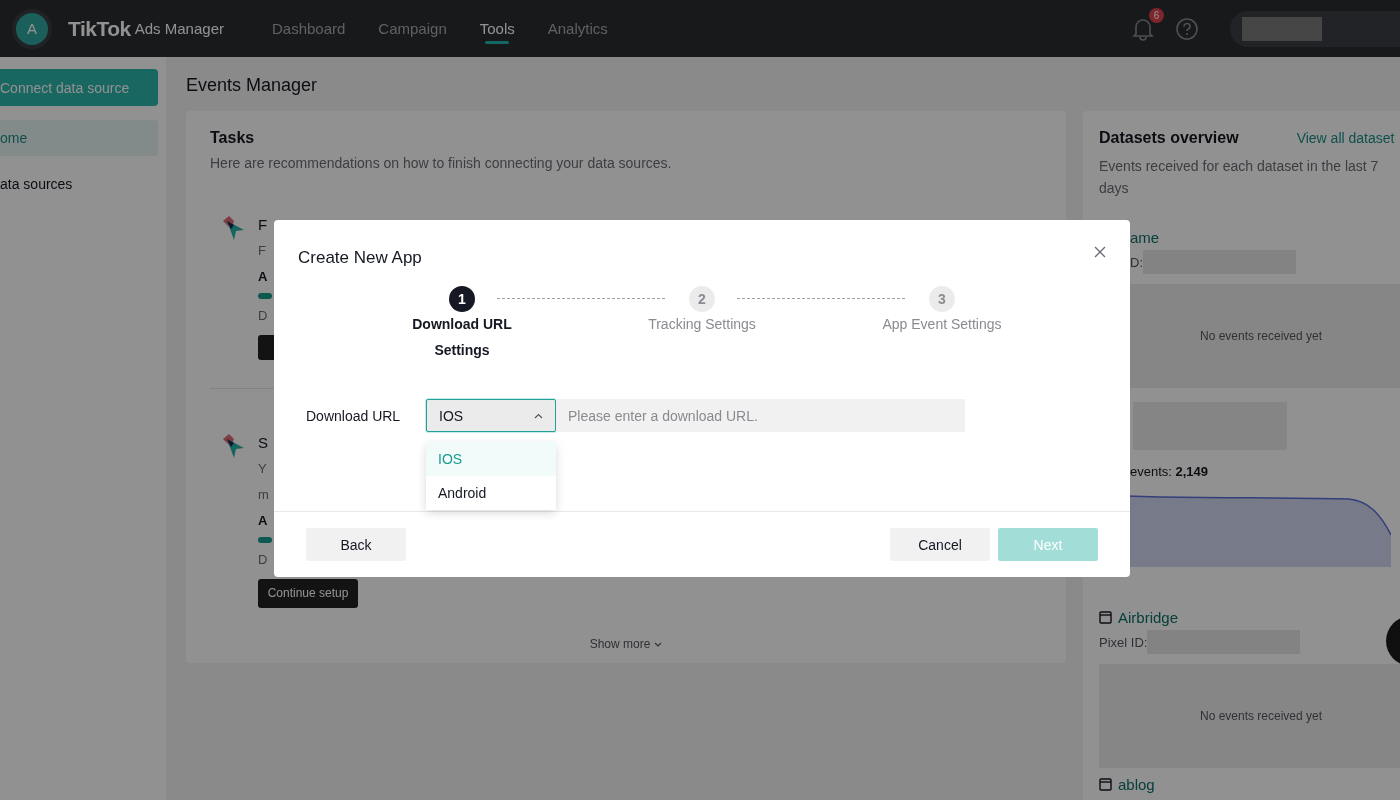  What do you see at coordinates (491, 459) in the screenshot?
I see `dropdown-option: IOS` at bounding box center [491, 459].